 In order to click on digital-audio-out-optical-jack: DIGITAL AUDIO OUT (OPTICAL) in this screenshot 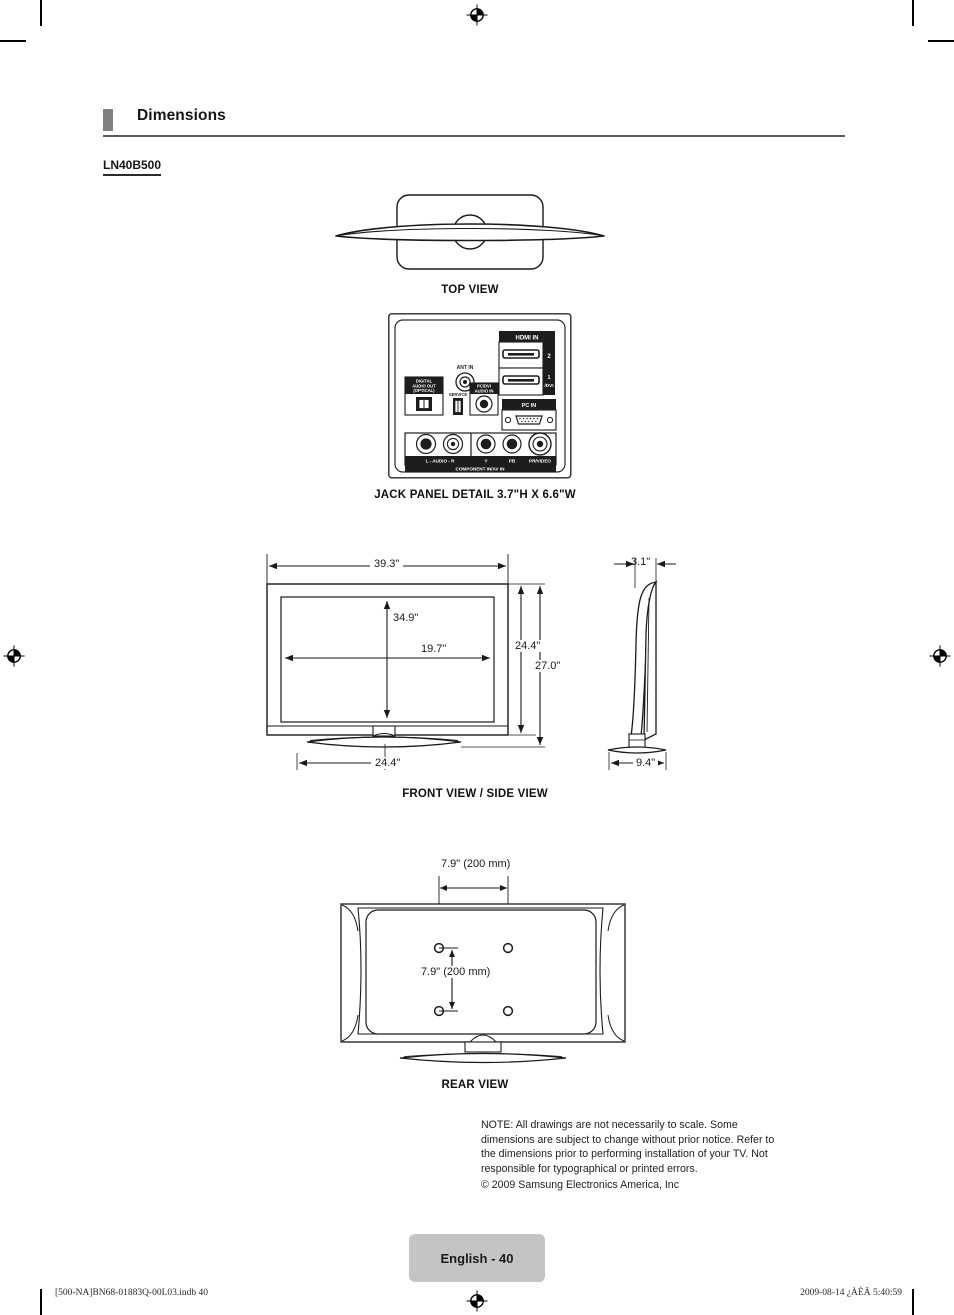, I will do `click(424, 396)`.